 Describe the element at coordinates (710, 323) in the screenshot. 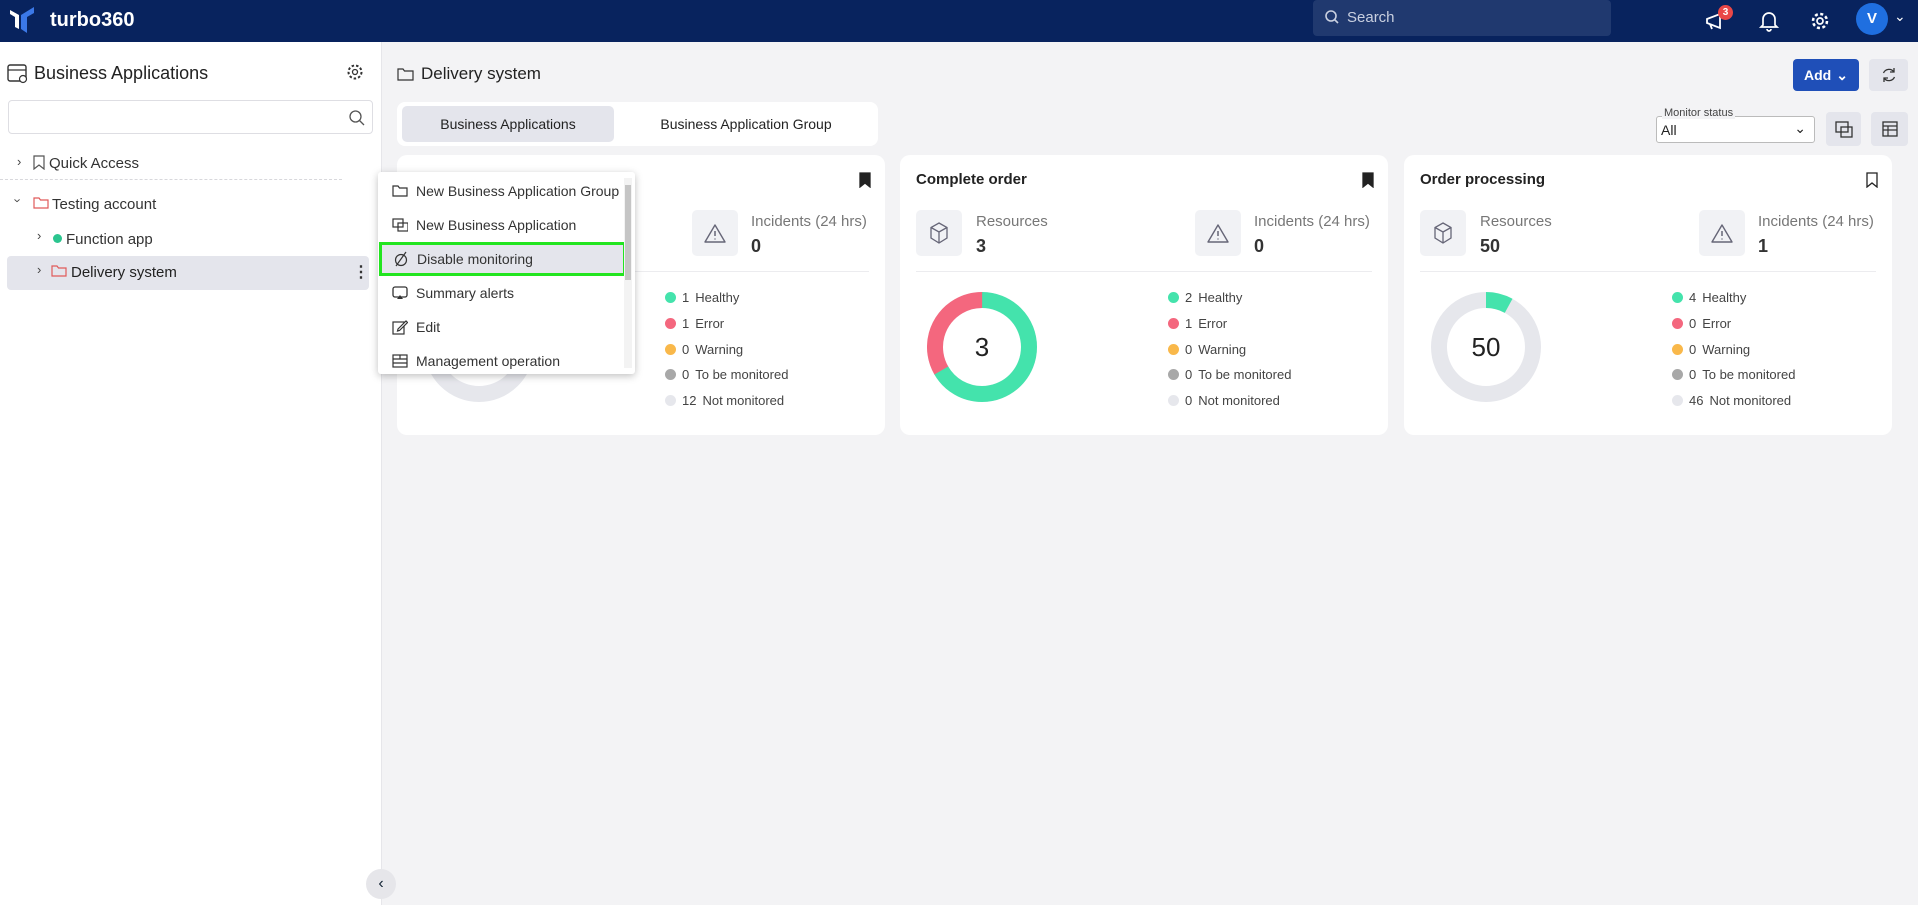

I see `legend-label: Error` at that location.